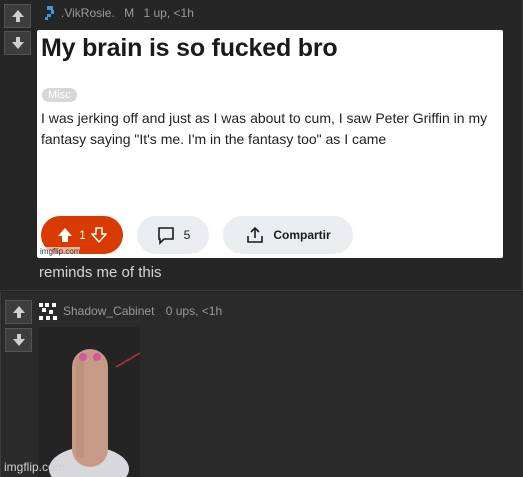 The width and height of the screenshot is (523, 477). Describe the element at coordinates (98, 235) in the screenshot. I see `downvote-outline-icon` at that location.